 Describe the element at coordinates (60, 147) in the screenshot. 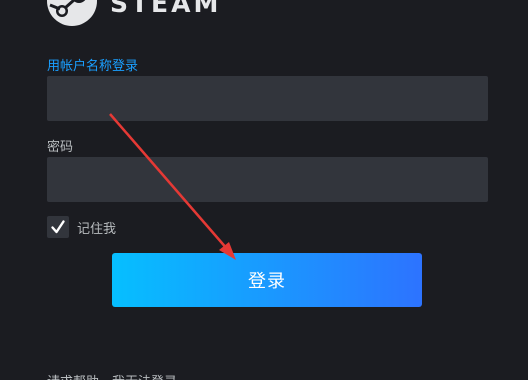

I see `password-label: 密码` at that location.